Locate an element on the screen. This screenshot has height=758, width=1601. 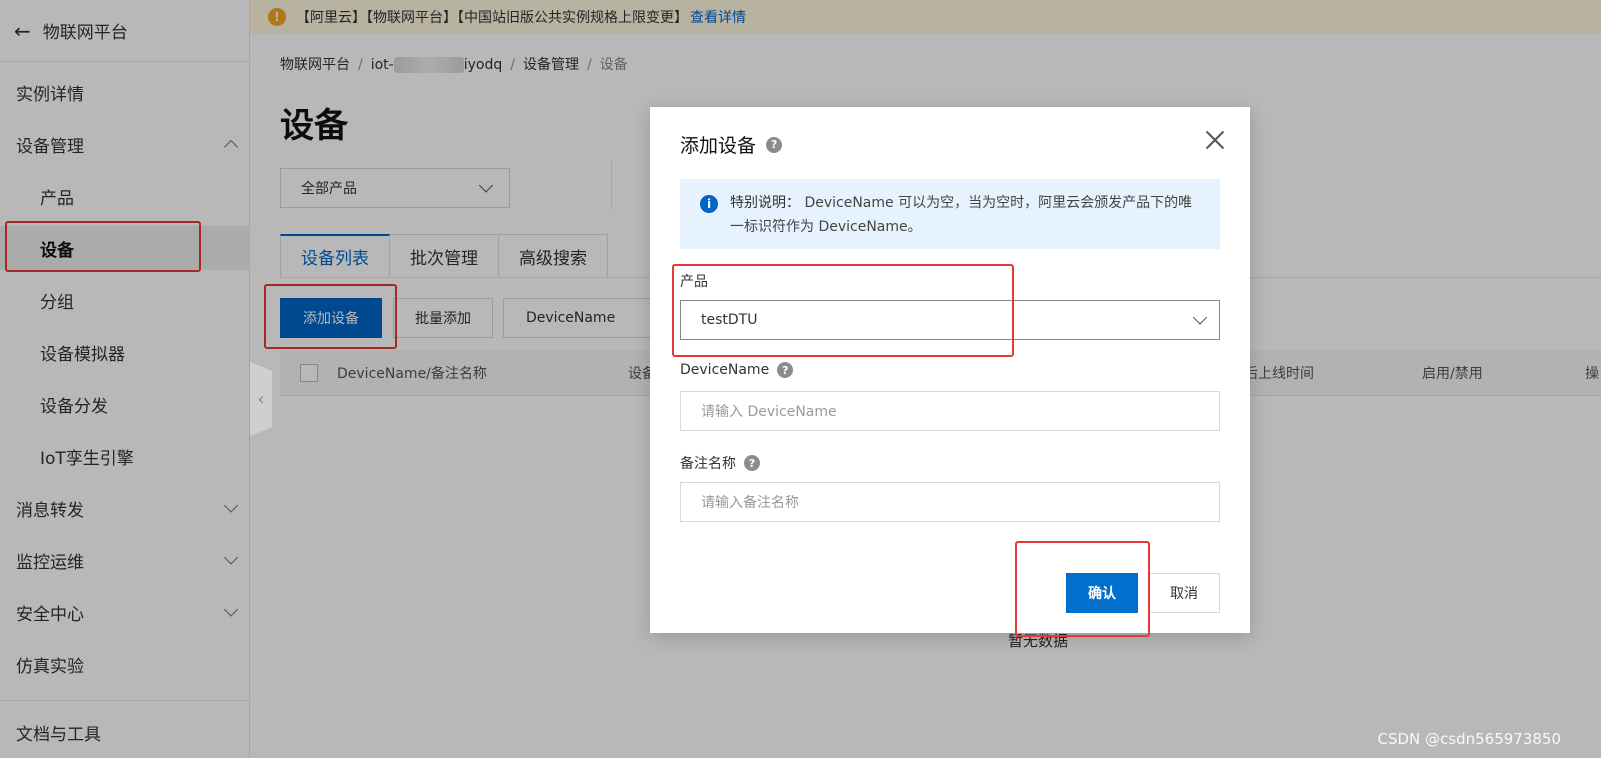
product-label-text: 产品 is located at coordinates (694, 282).